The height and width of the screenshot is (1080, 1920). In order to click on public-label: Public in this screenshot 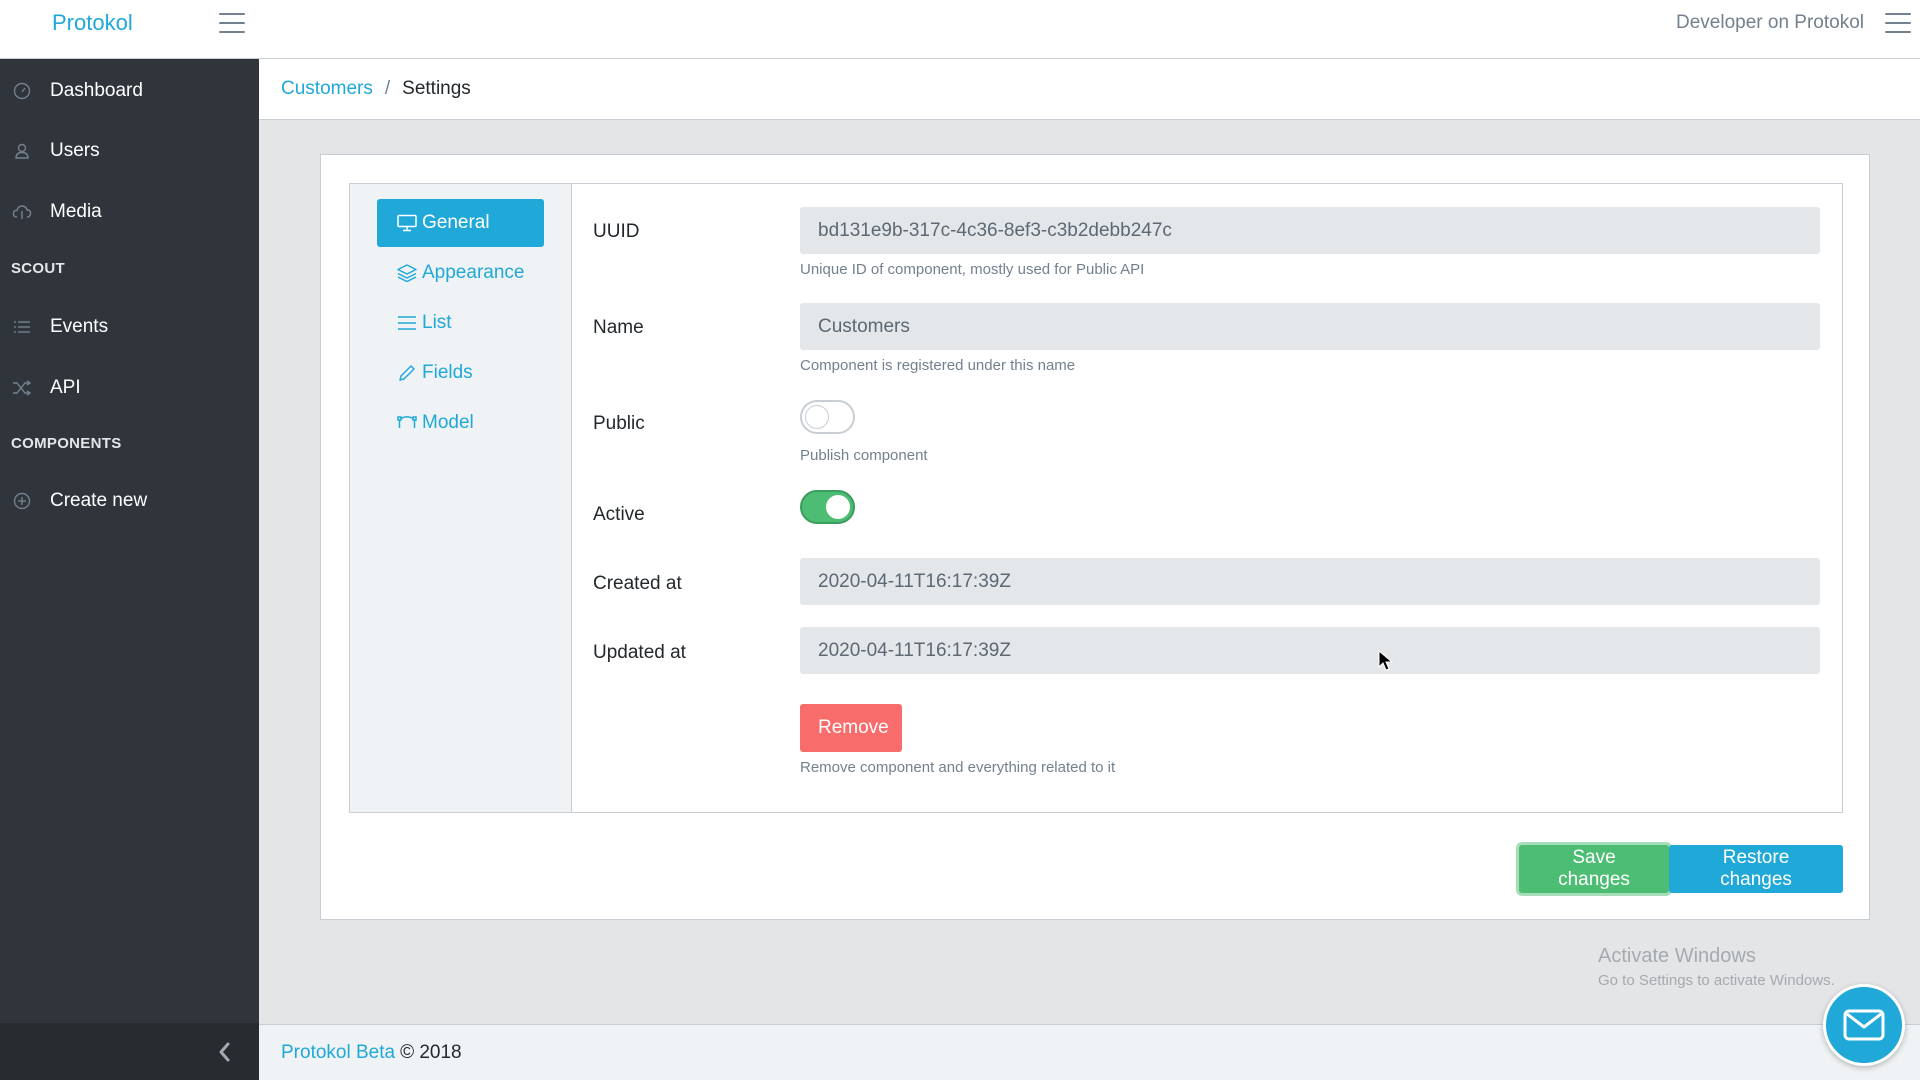, I will do `click(619, 423)`.